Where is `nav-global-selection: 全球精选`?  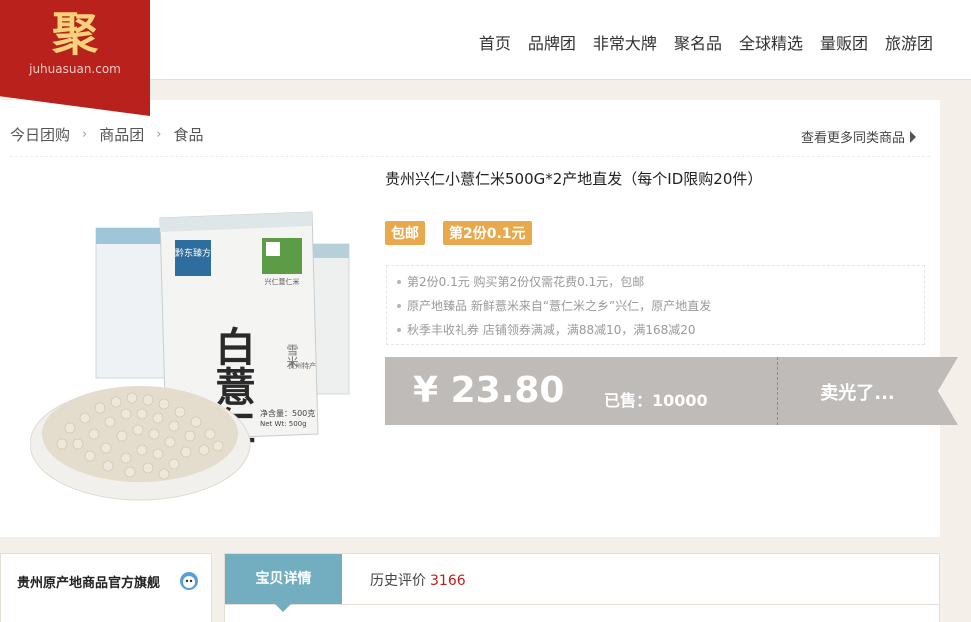
nav-global-selection: 全球精选 is located at coordinates (771, 42).